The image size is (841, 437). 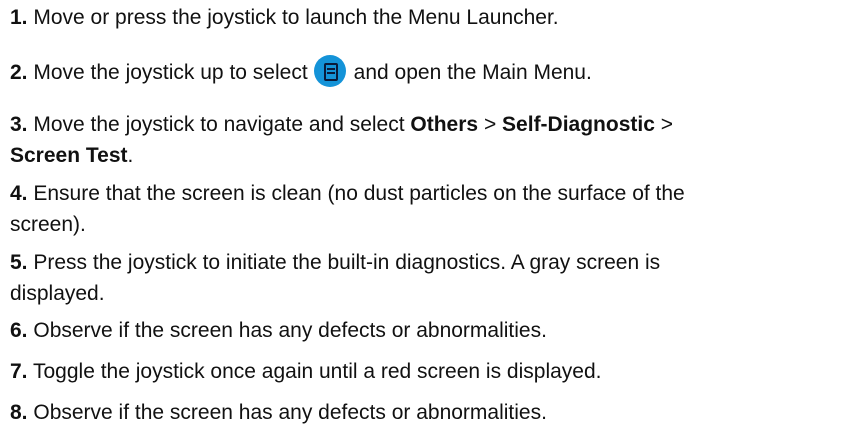 What do you see at coordinates (472, 72) in the screenshot?
I see `step-text-after: and open the Main Menu.` at bounding box center [472, 72].